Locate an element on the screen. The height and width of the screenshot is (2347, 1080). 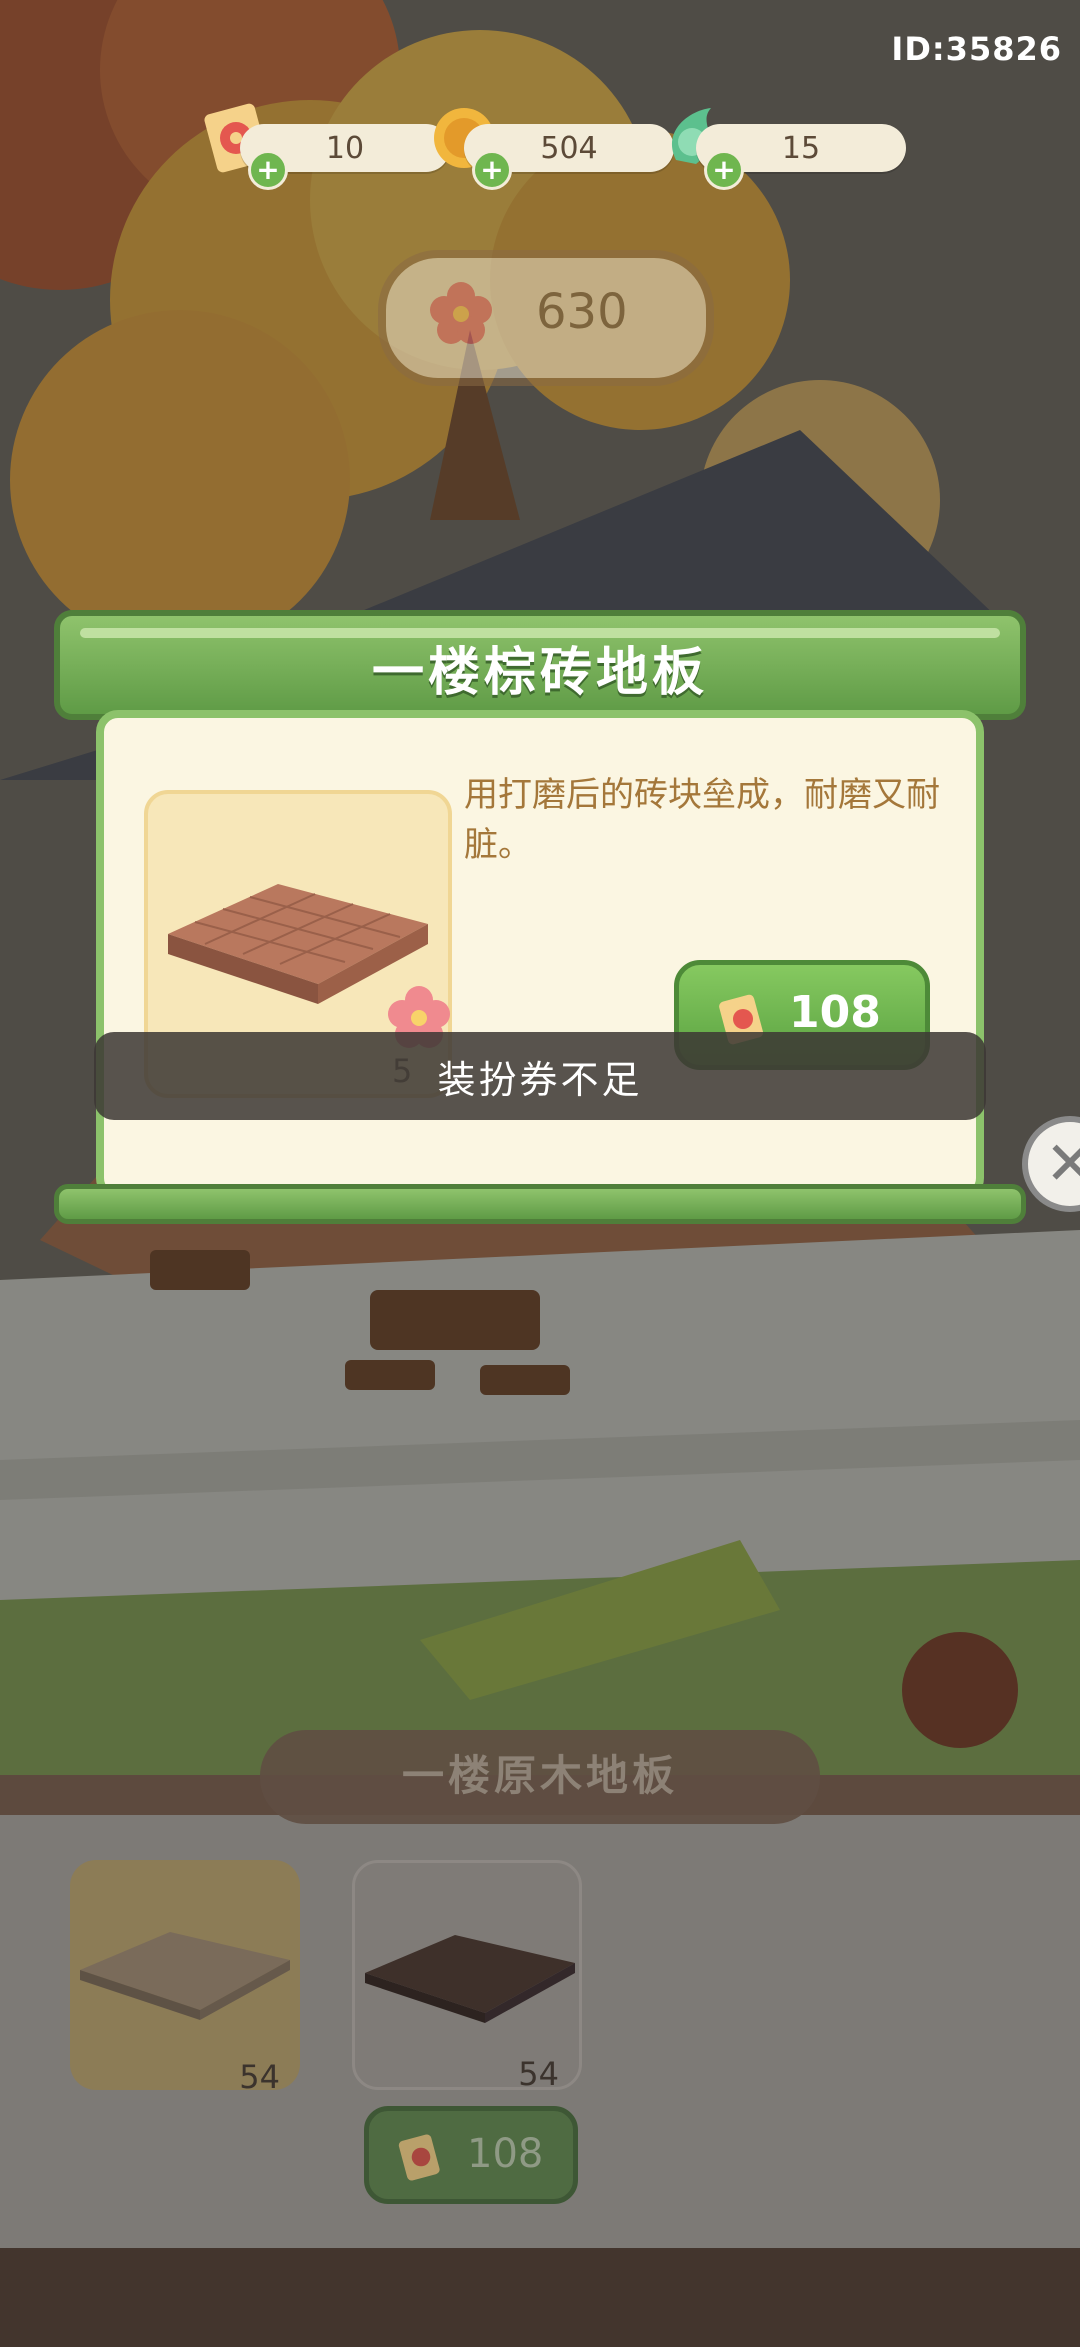
add-leaf-icon: + is located at coordinates (724, 170).